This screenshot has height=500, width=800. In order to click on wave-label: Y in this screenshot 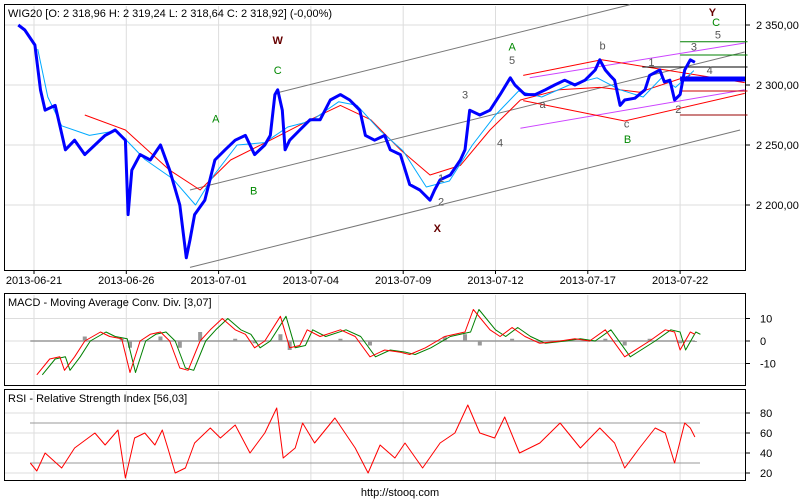, I will do `click(713, 13)`.